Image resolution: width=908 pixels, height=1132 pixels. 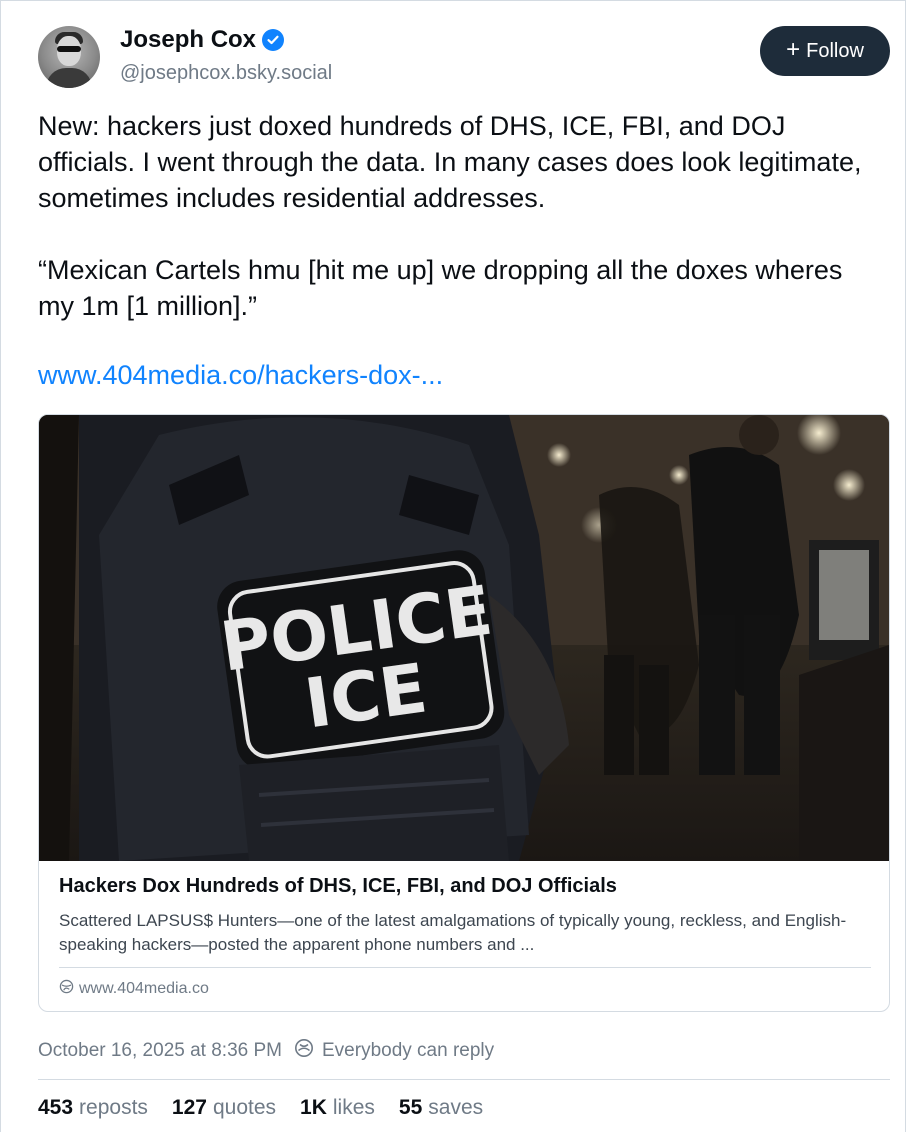 I want to click on reply-settings-label: Everybody can reply, so click(x=408, y=1050).